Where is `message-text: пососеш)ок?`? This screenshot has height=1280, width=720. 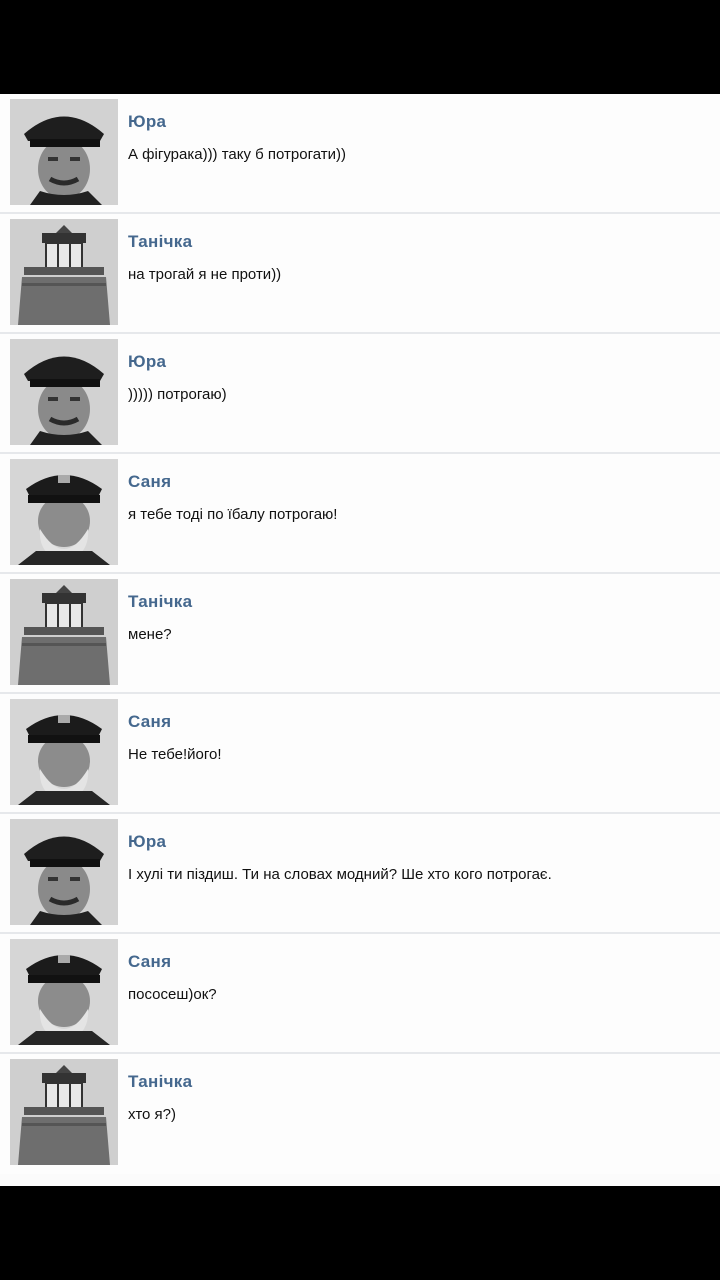 message-text: пососеш)ок? is located at coordinates (172, 994).